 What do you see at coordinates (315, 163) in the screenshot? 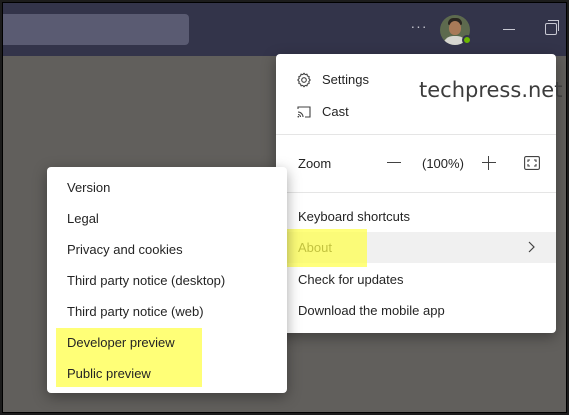
I see `zoom-label: Zoom` at bounding box center [315, 163].